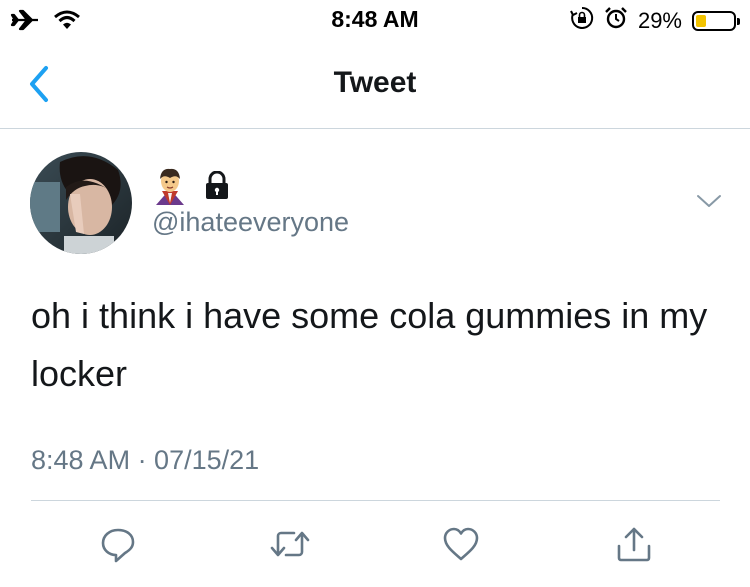 The height and width of the screenshot is (587, 750). What do you see at coordinates (375, 544) in the screenshot?
I see `tweet-actions` at bounding box center [375, 544].